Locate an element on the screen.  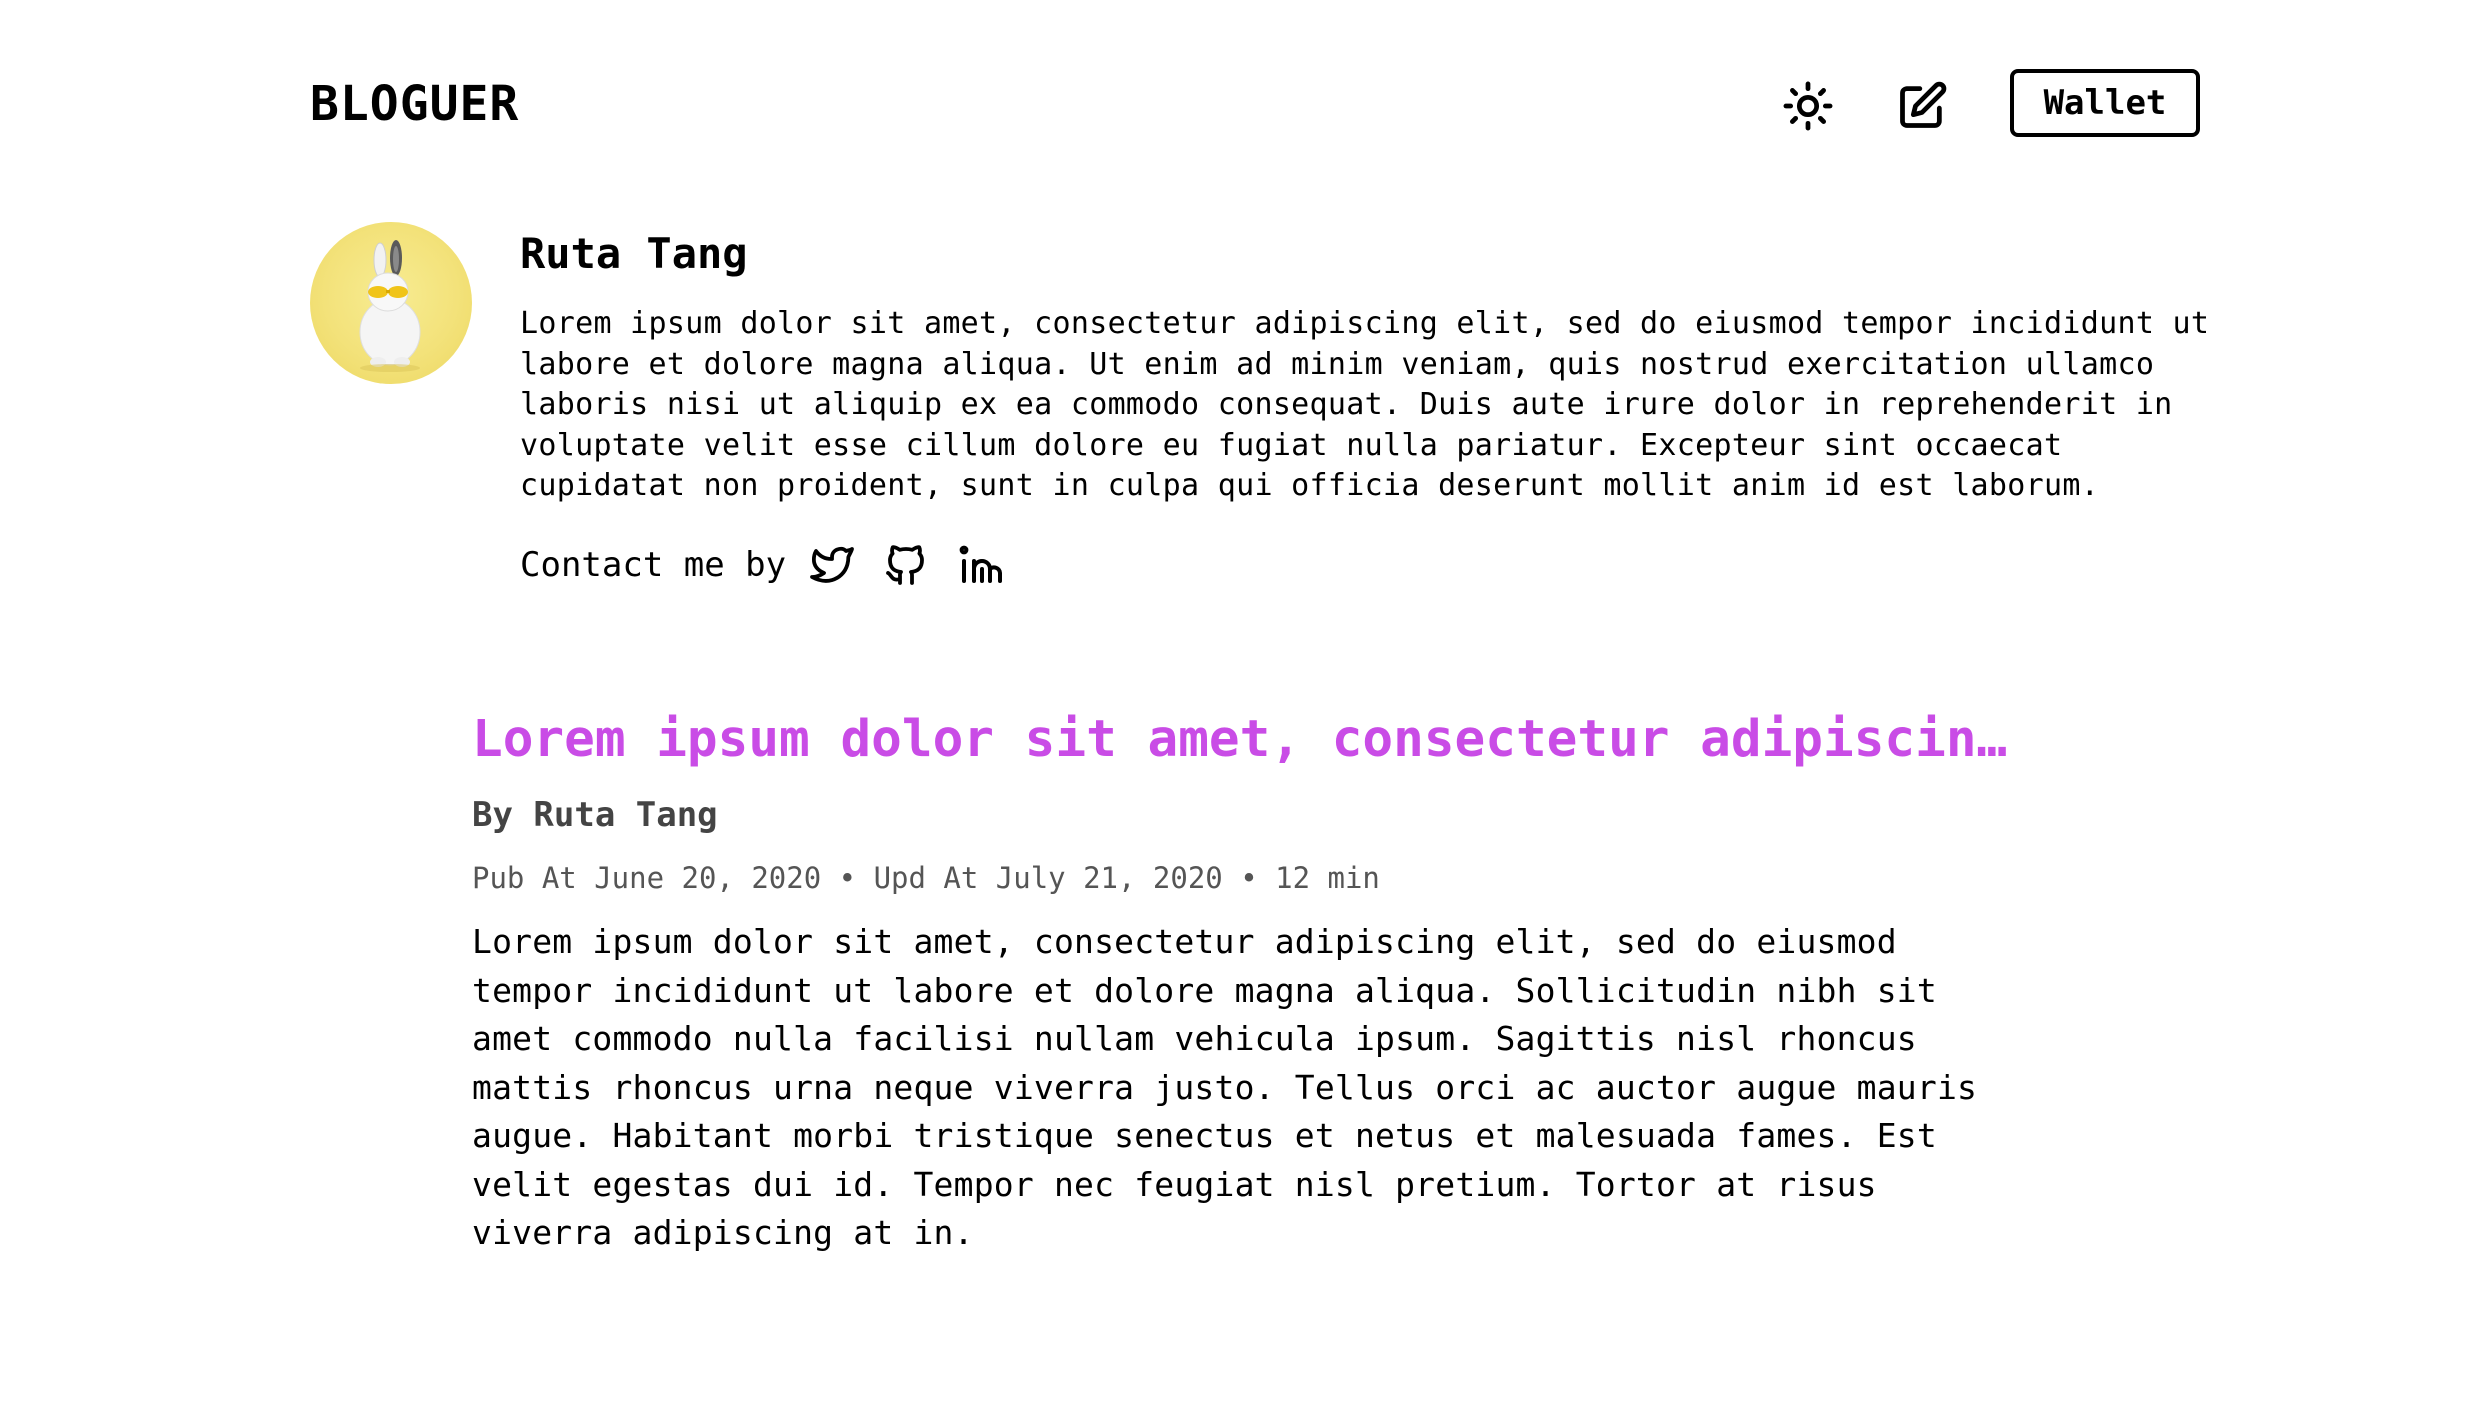
theme-toggle-button is located at coordinates (1808, 106).